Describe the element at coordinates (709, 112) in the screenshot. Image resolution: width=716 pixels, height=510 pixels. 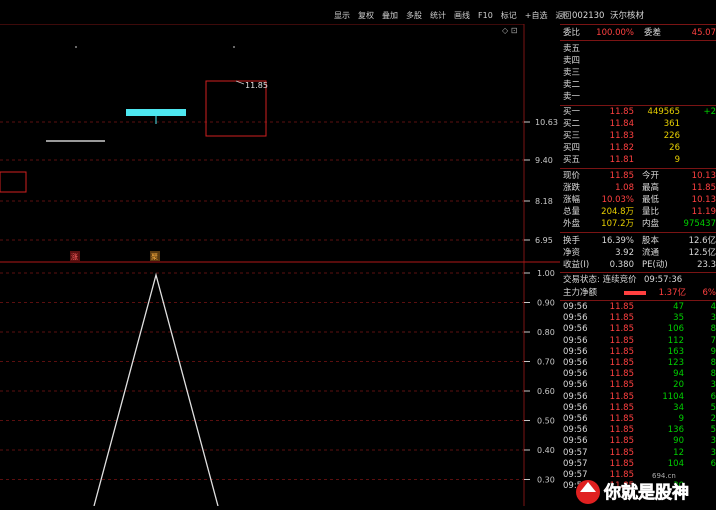
I see `bid-change: +2` at that location.